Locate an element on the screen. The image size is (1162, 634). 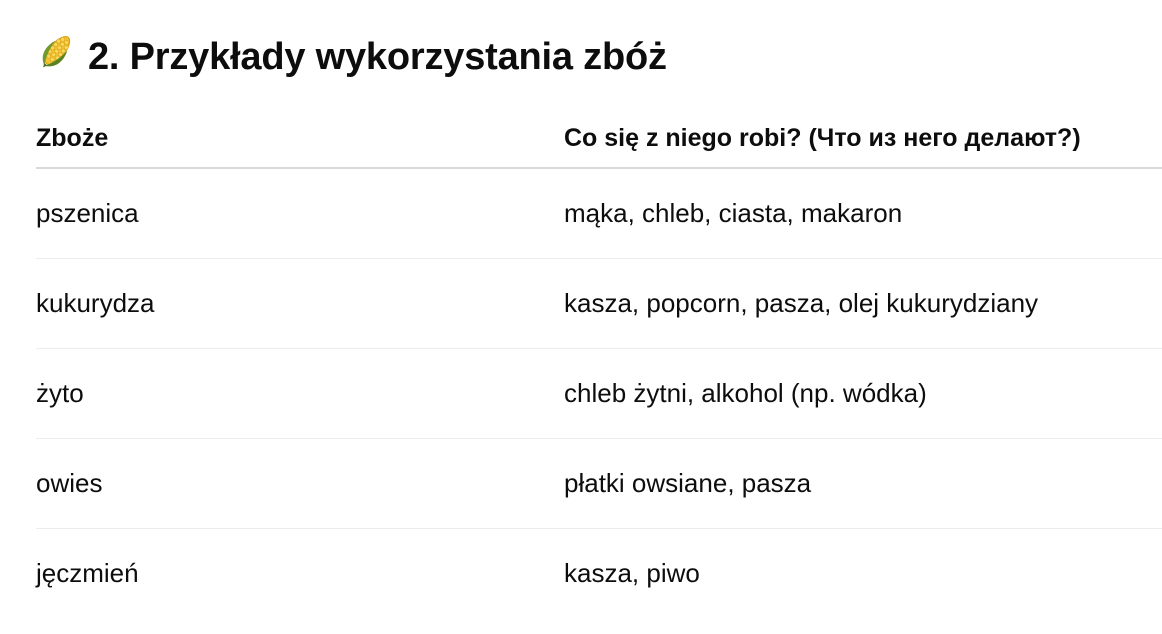
corn-icon is located at coordinates (56, 57).